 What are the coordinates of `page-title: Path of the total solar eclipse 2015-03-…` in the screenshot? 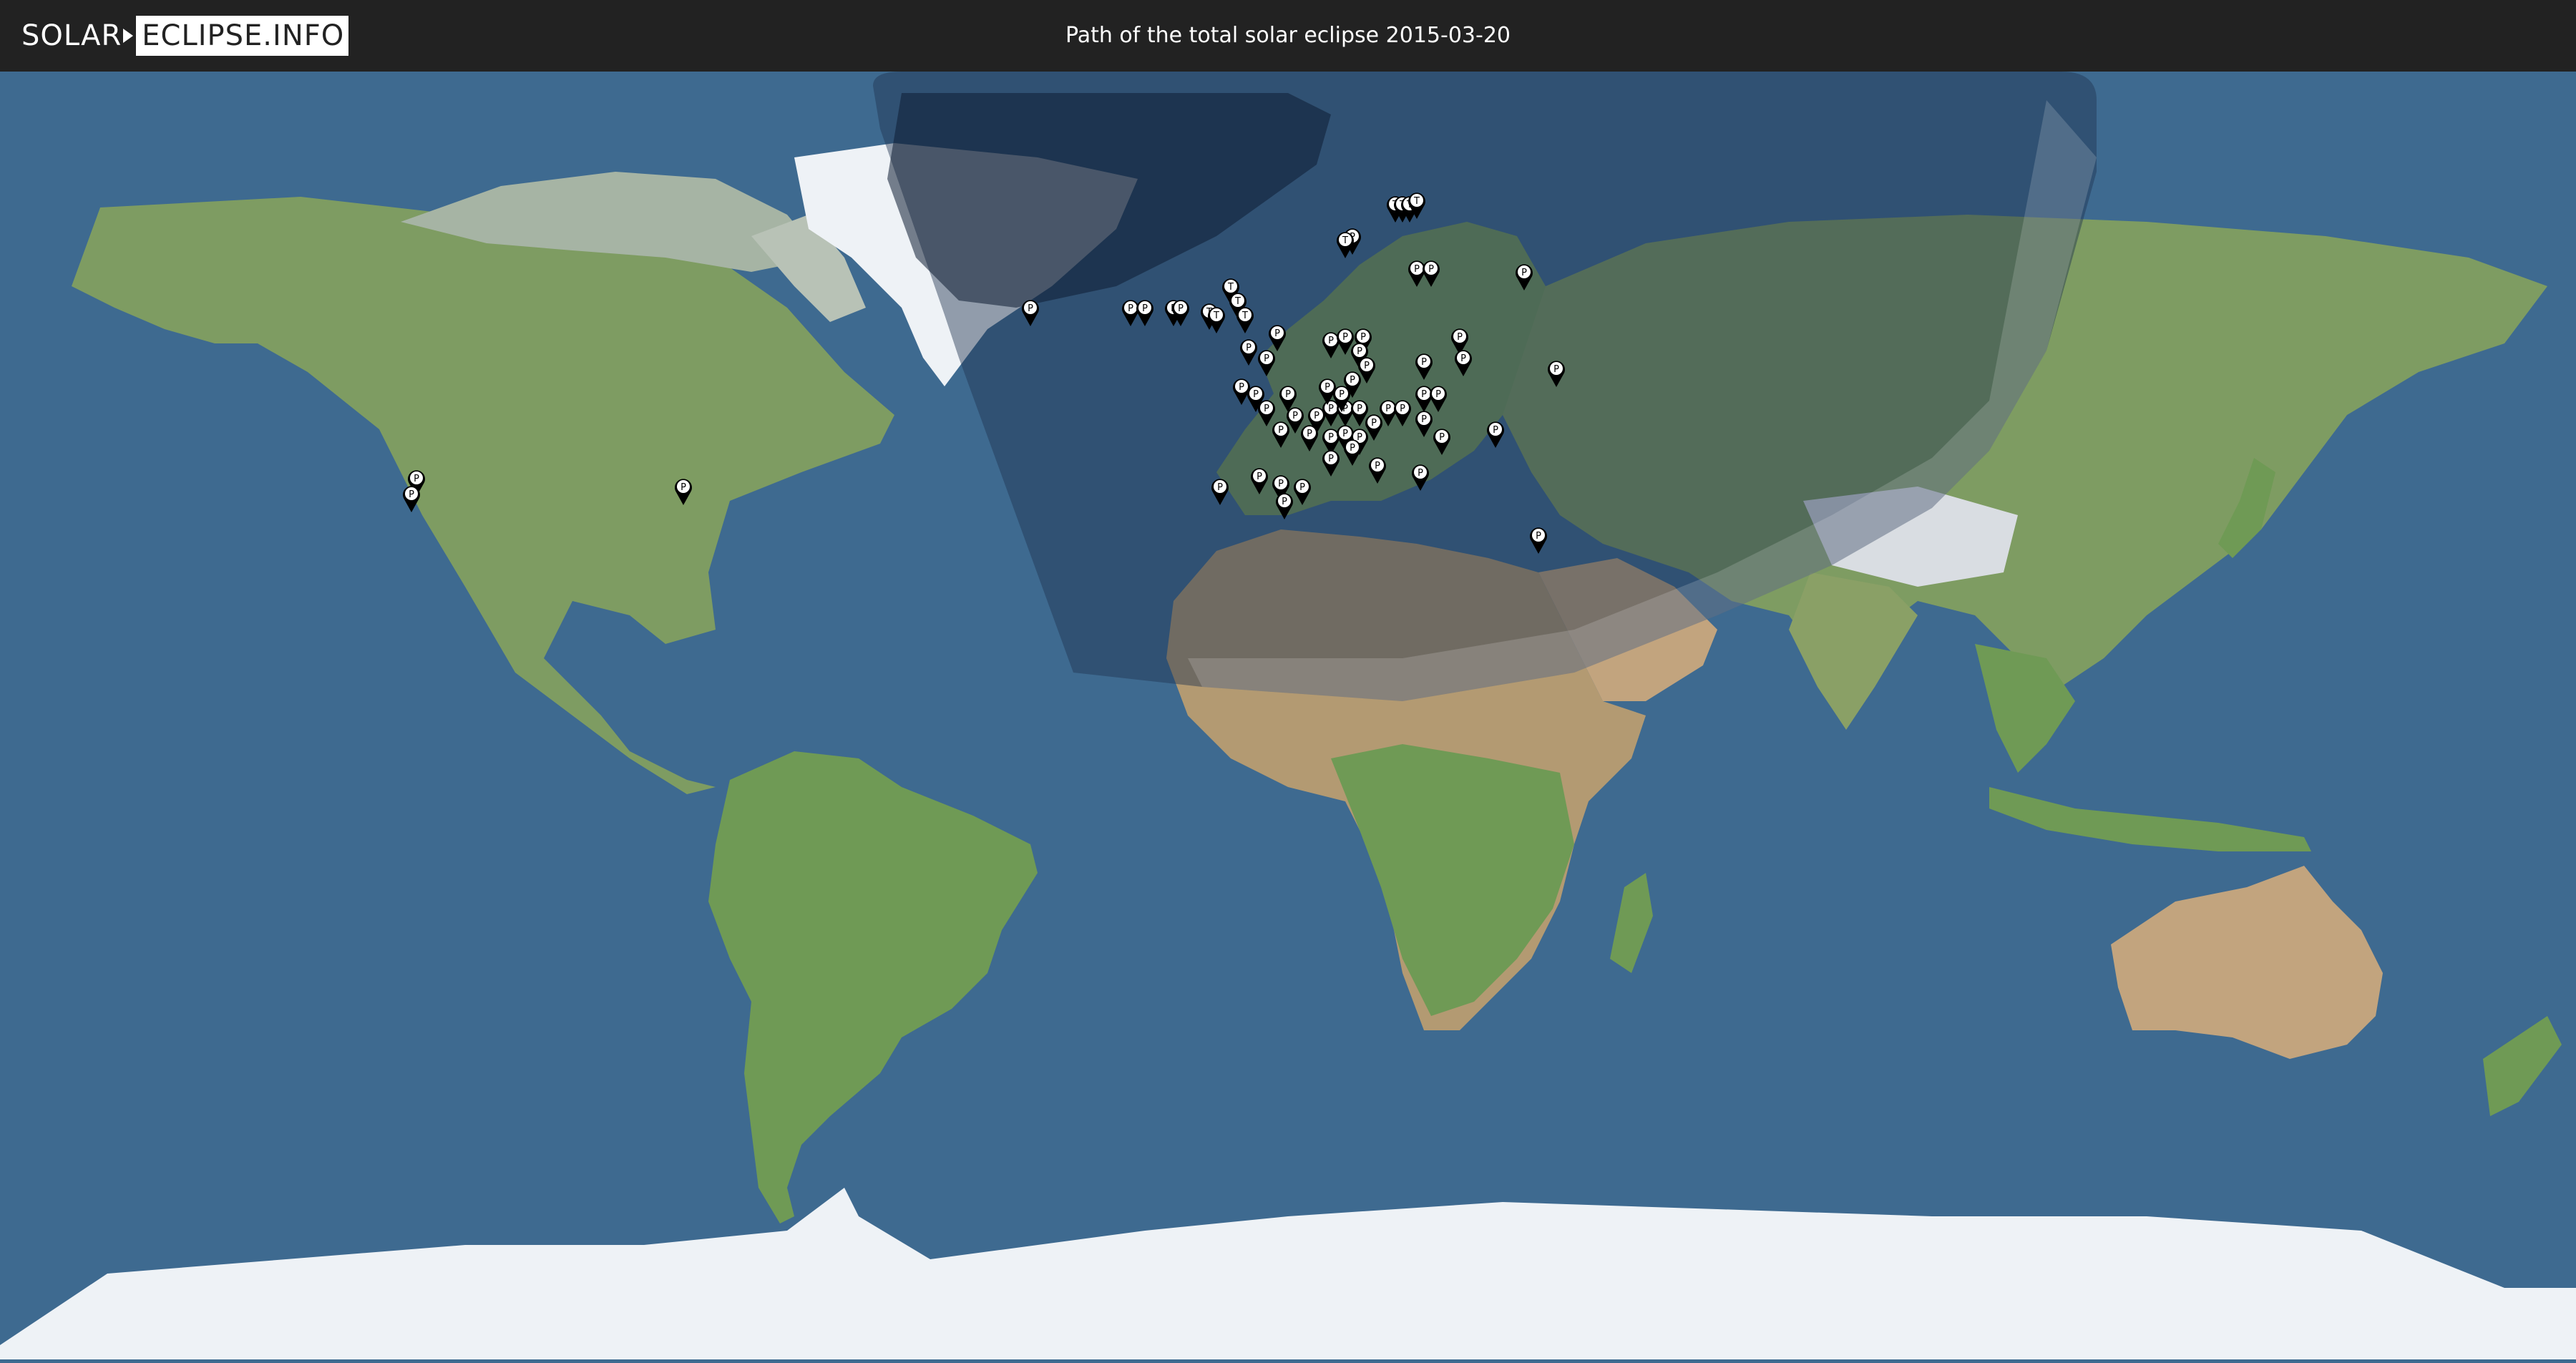 It's located at (1288, 35).